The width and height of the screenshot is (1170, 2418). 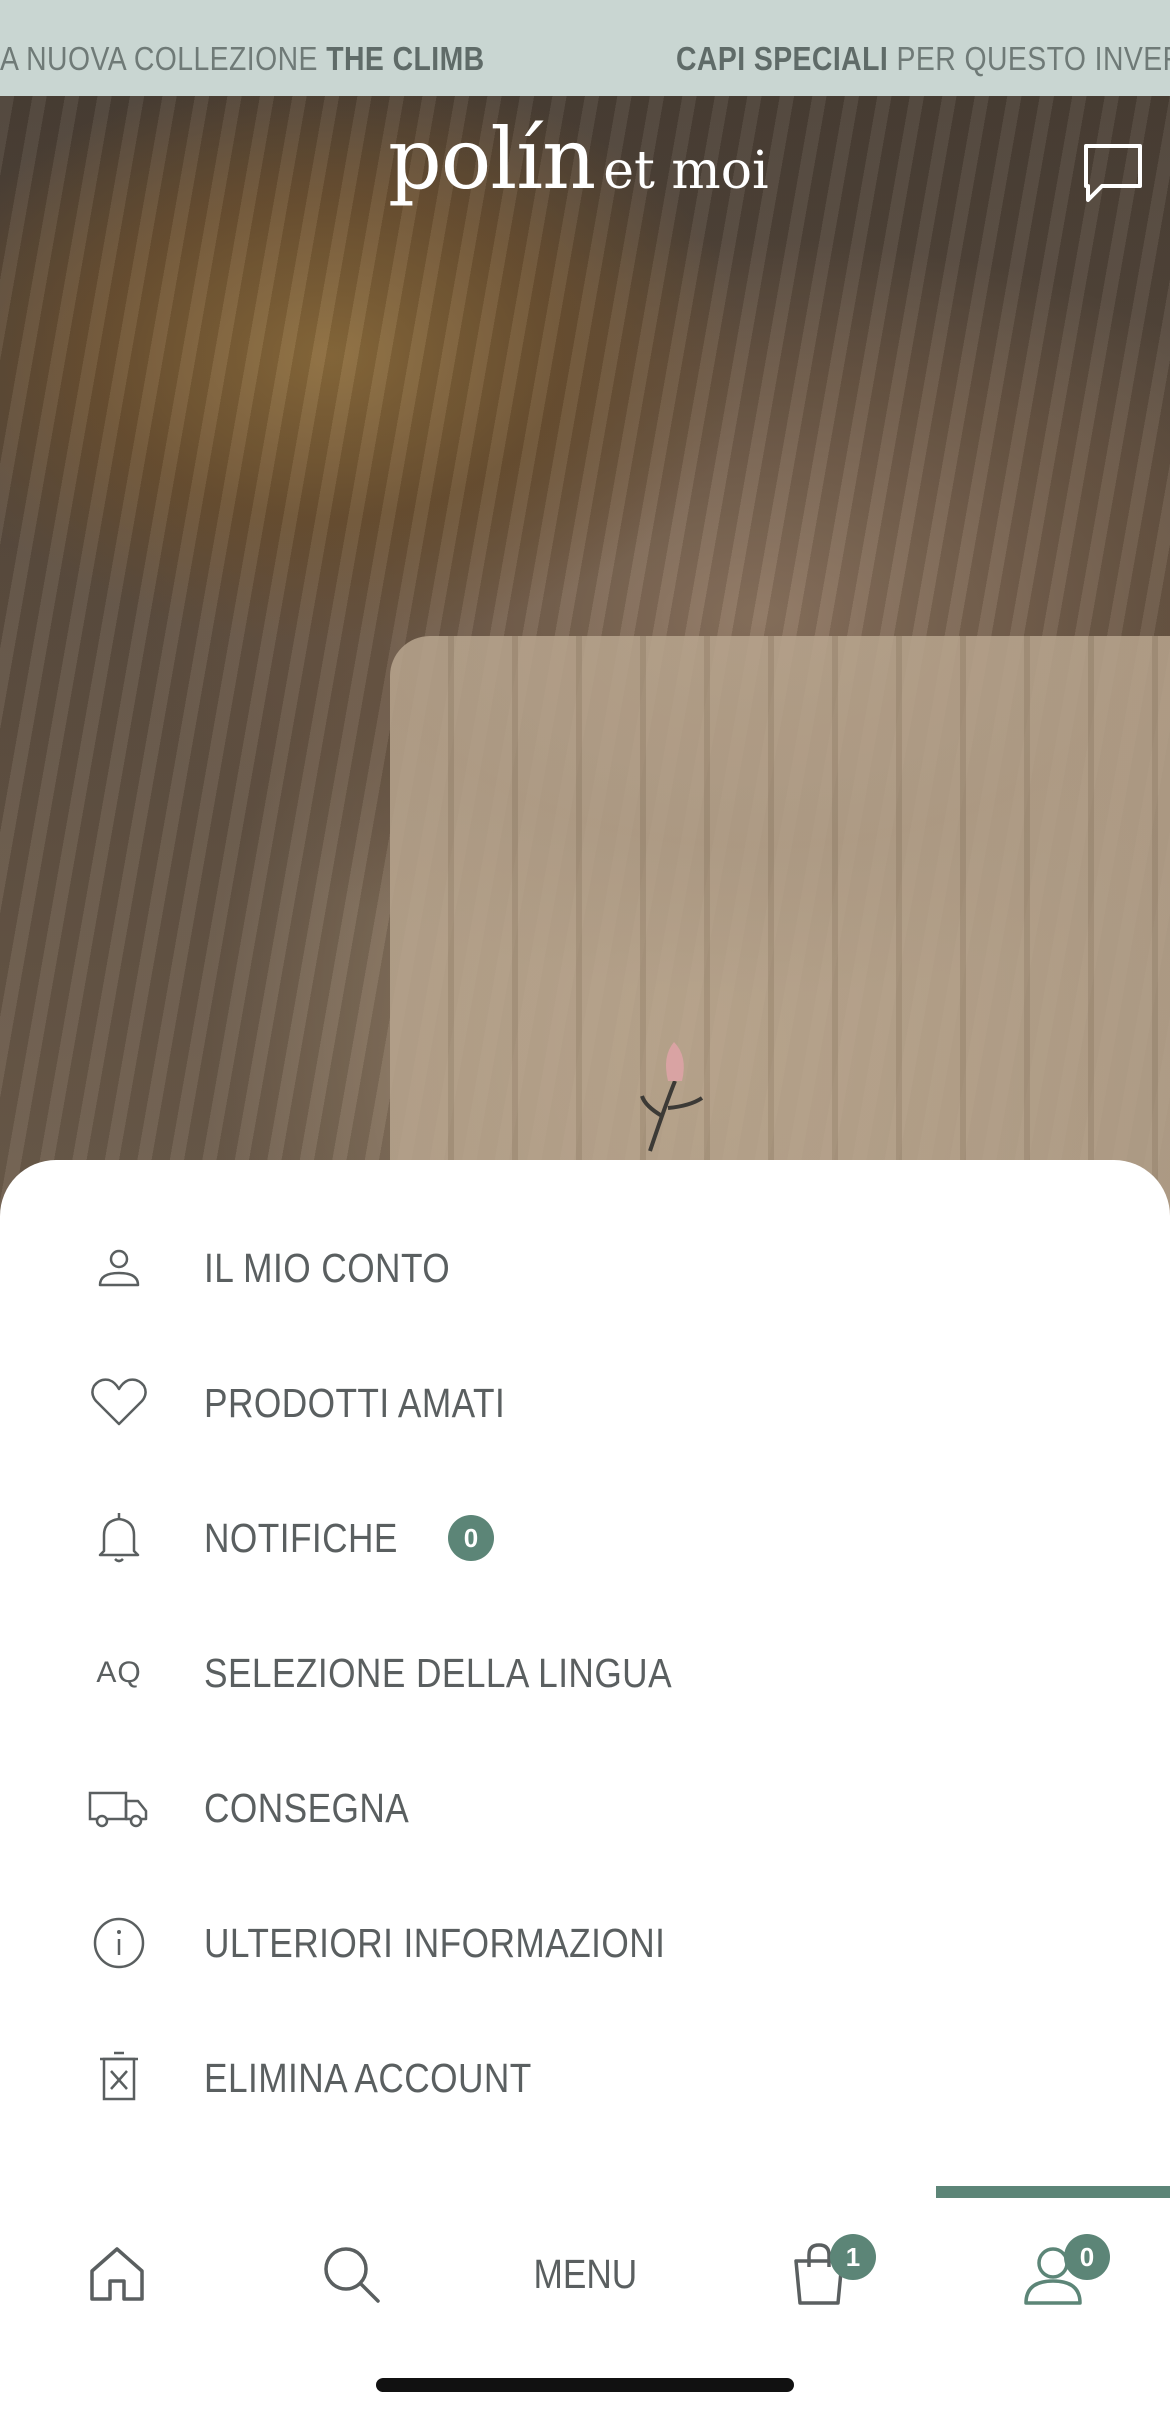 What do you see at coordinates (853, 2257) in the screenshot?
I see `cart-count-badge: 1` at bounding box center [853, 2257].